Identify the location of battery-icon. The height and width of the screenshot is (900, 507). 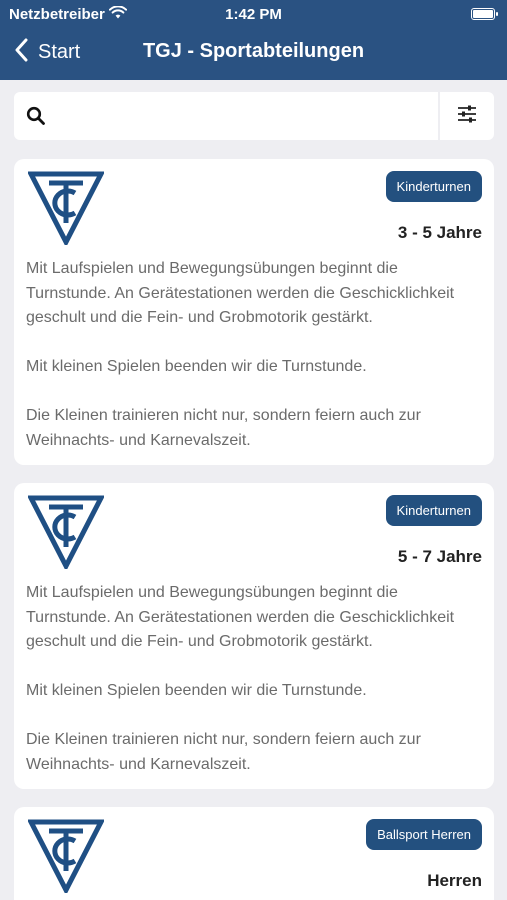
(484, 14).